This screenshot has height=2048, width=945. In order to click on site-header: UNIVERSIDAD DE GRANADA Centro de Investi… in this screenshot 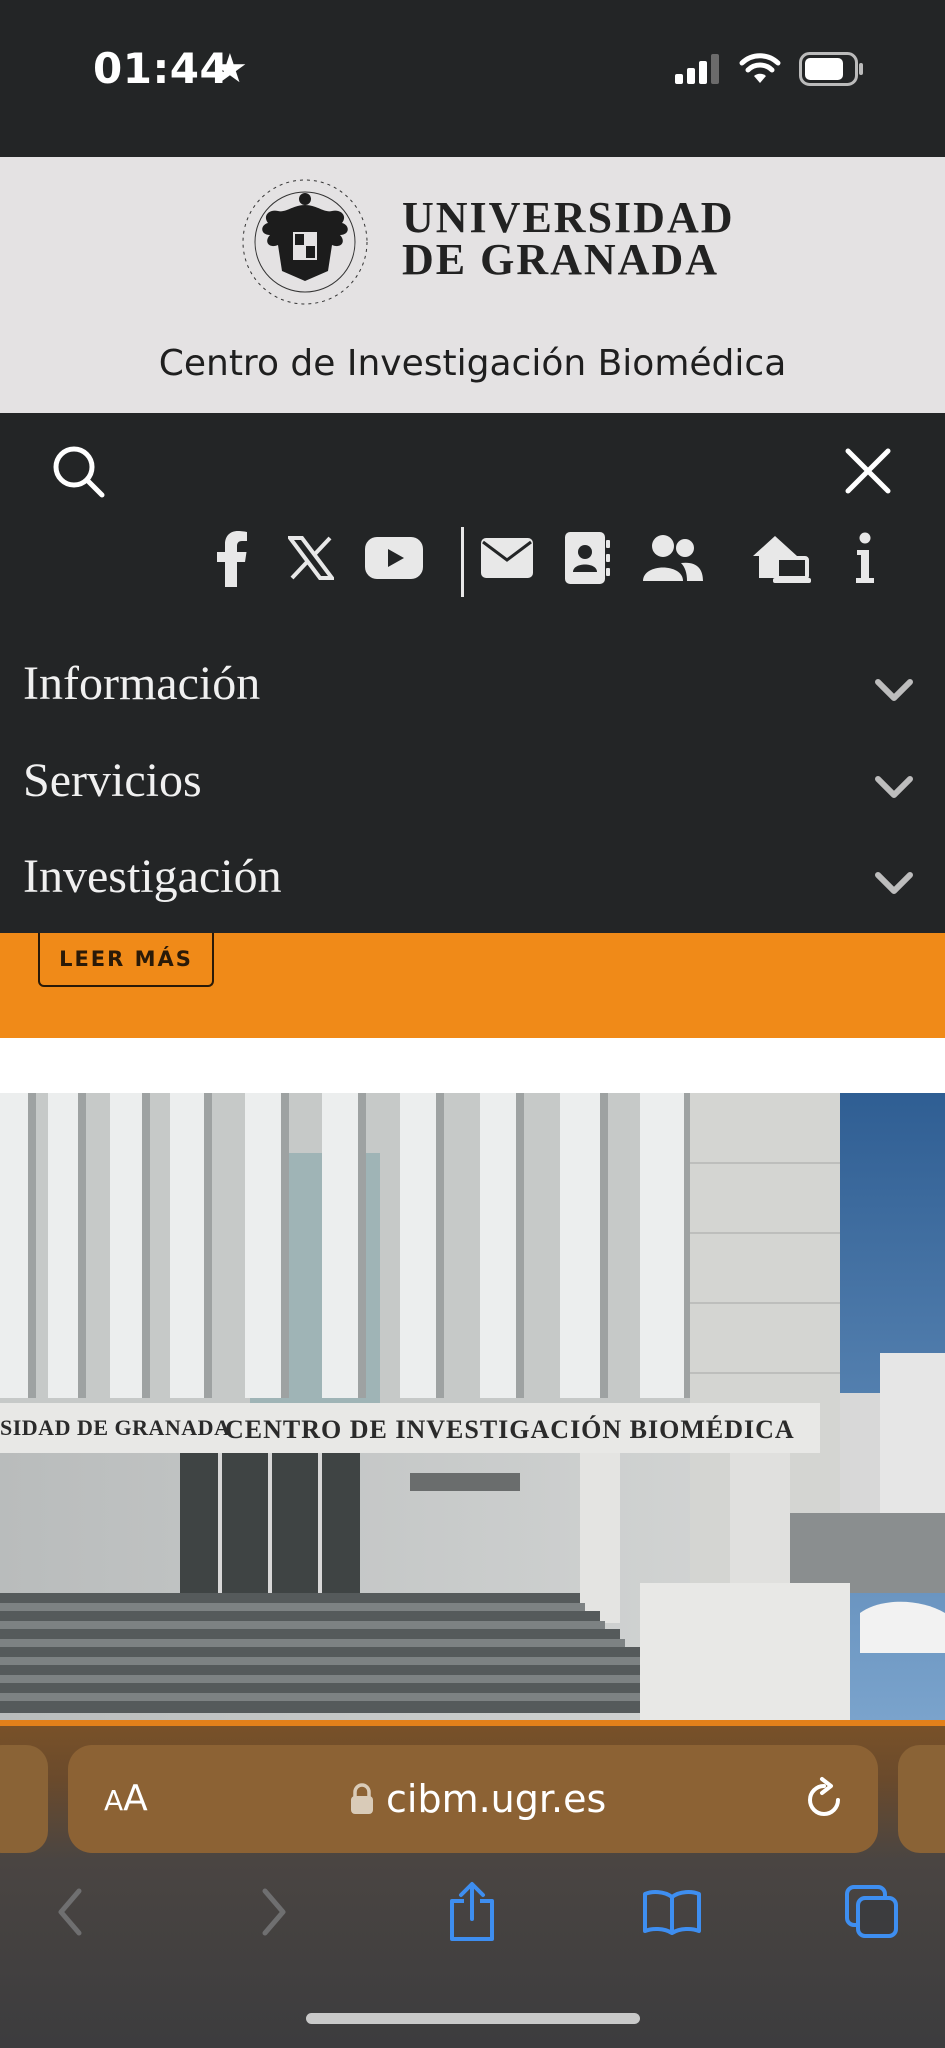, I will do `click(472, 285)`.